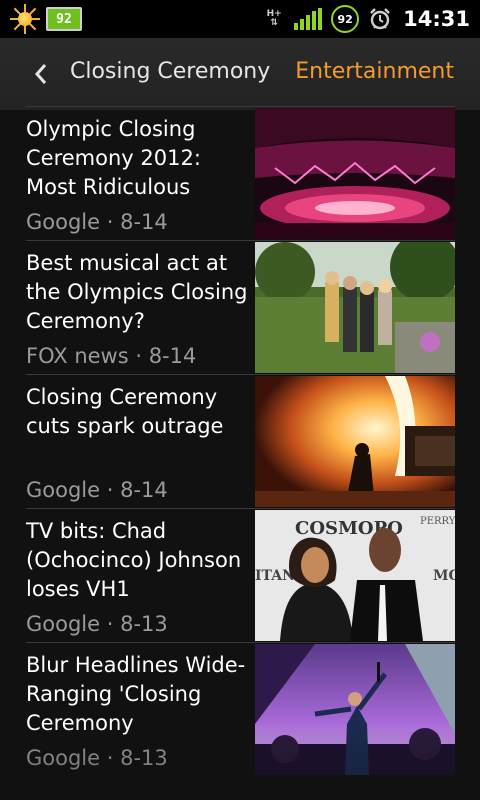  Describe the element at coordinates (444, 576) in the screenshot. I see `svg-text: MOR` at that location.